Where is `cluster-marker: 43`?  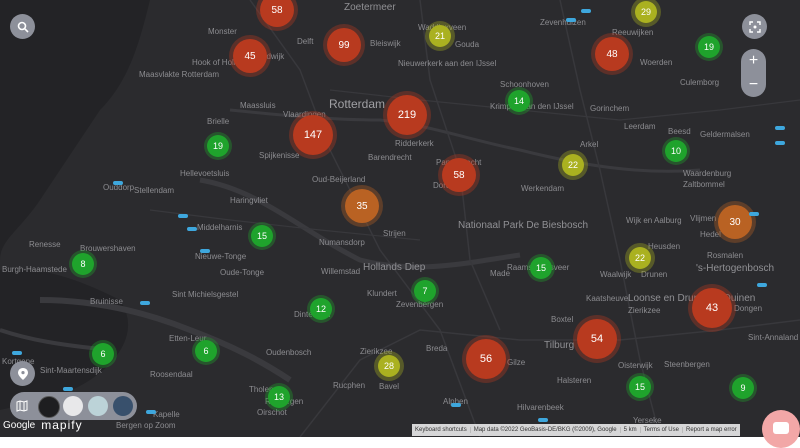 cluster-marker: 43 is located at coordinates (712, 308).